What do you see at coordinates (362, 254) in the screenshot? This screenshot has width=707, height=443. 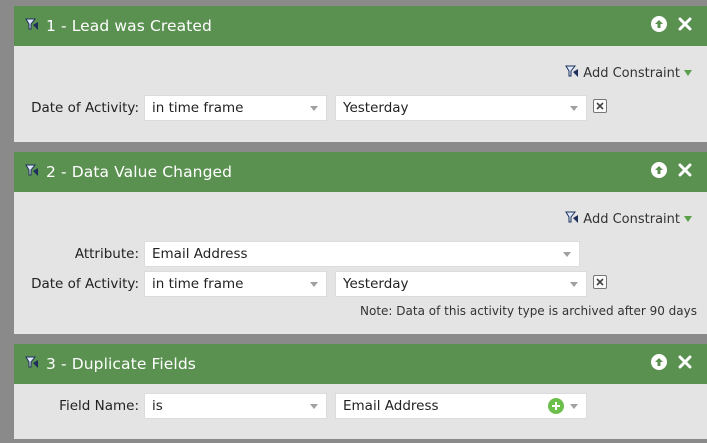 I see `attribute-select: Email Address` at bounding box center [362, 254].